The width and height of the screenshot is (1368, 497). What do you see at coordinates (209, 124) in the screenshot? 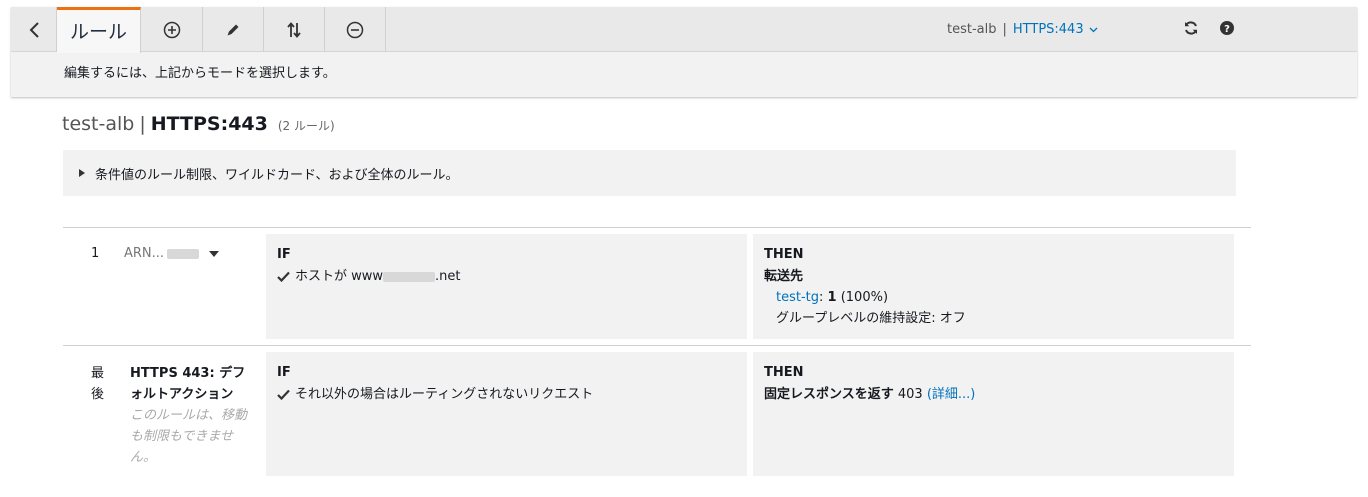
I see `title-listener: HTTPS:443` at bounding box center [209, 124].